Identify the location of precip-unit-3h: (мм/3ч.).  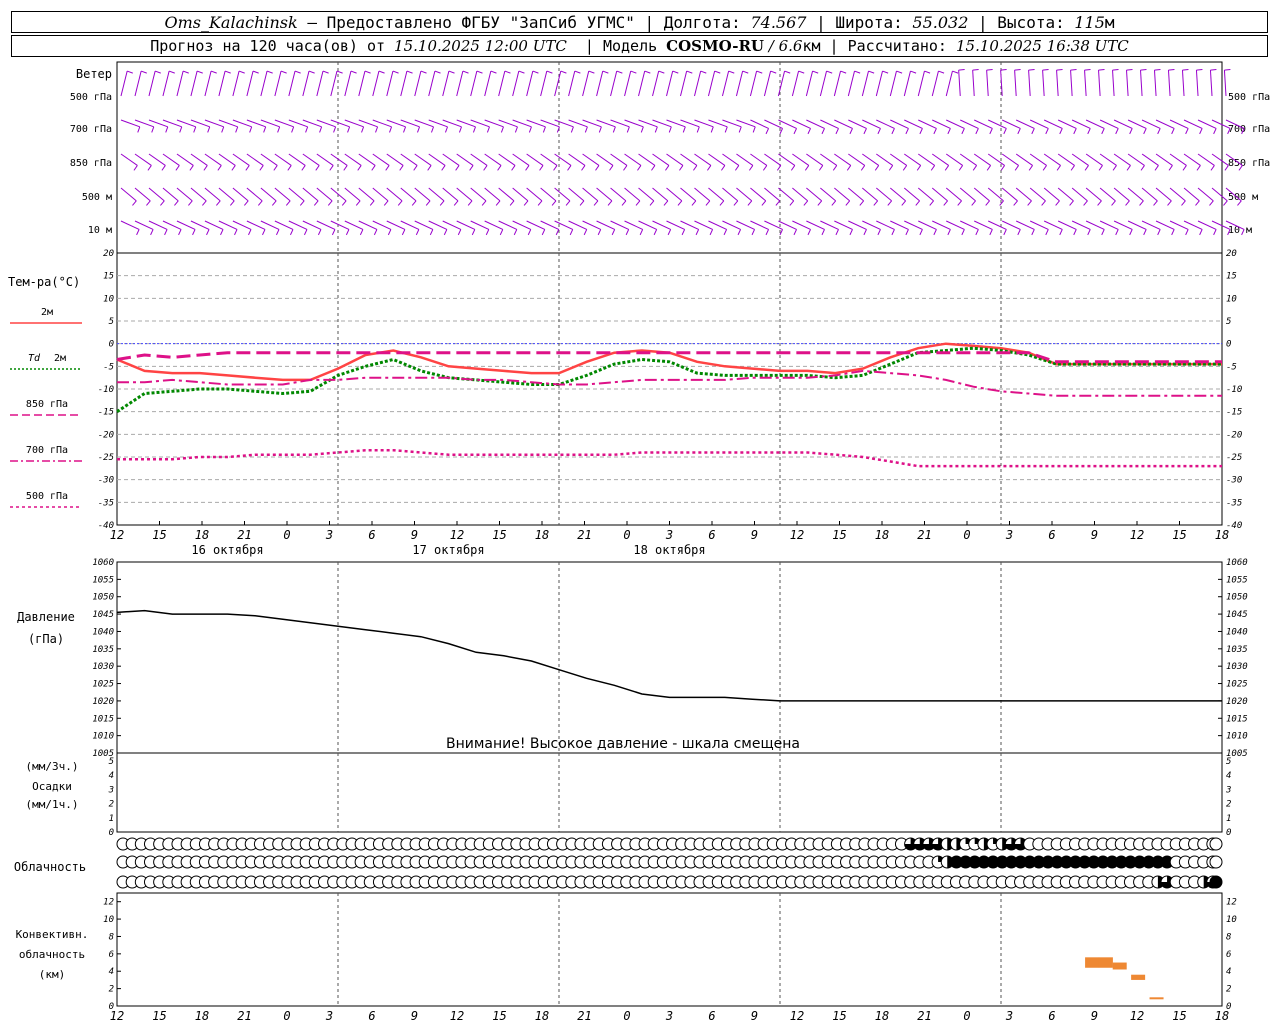
(52, 766).